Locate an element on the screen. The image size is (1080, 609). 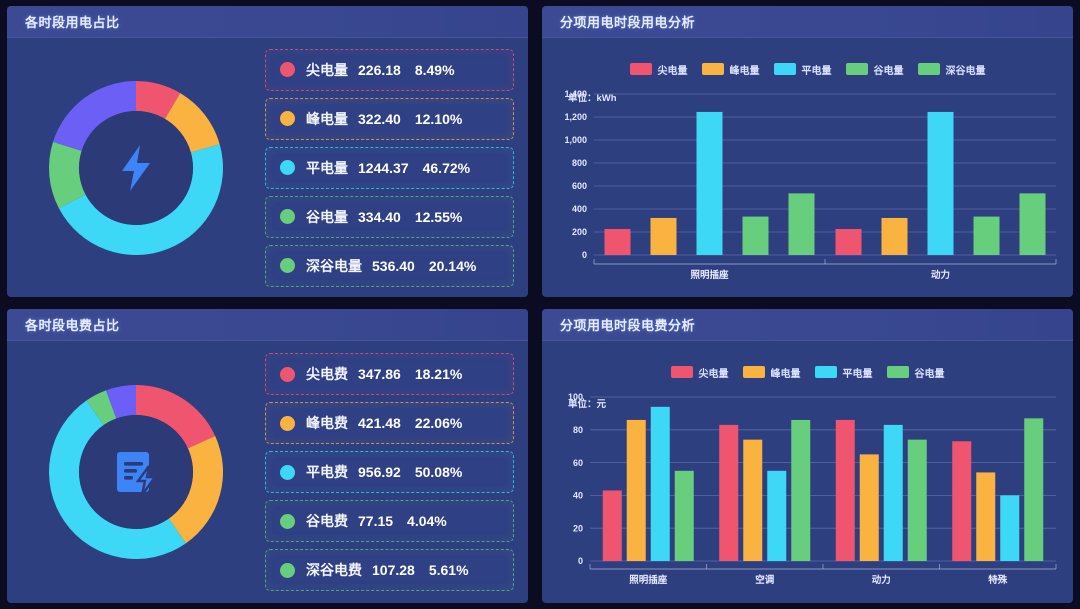
legend-label: 深谷电量 is located at coordinates (965, 71).